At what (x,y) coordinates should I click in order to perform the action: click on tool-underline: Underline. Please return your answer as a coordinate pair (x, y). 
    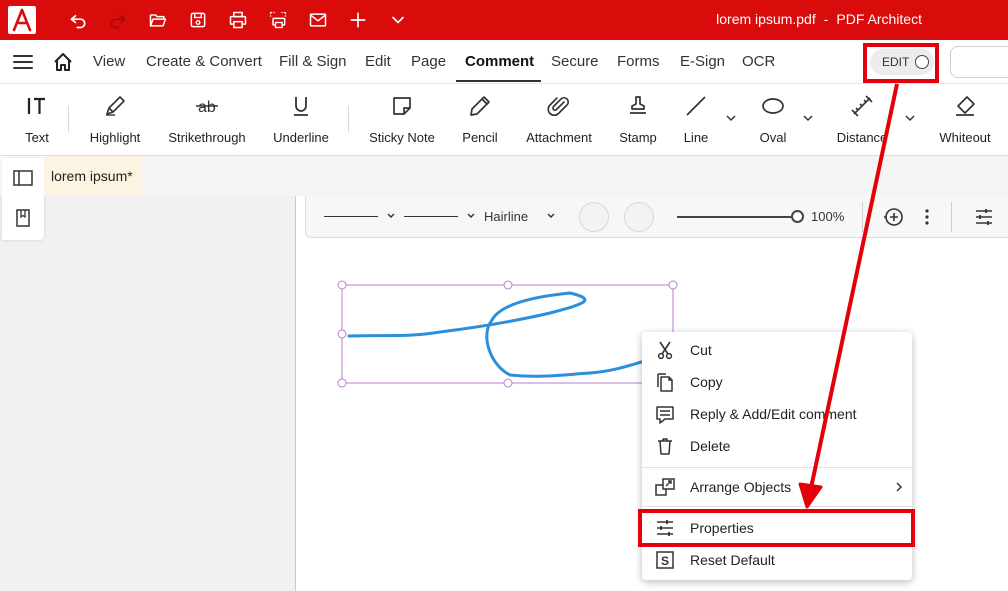
    Looking at the image, I should click on (301, 121).